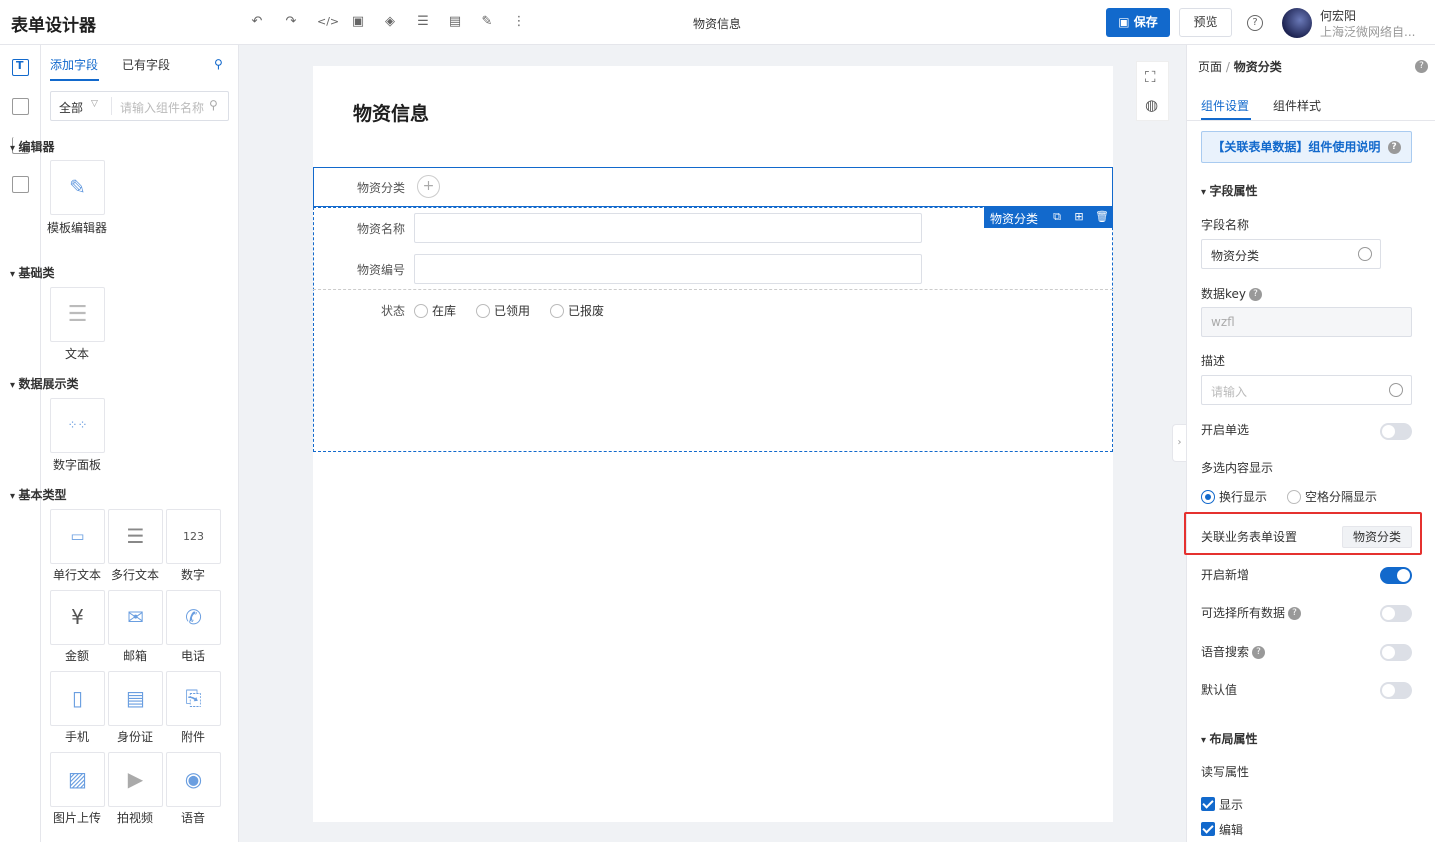 The height and width of the screenshot is (842, 1435). Describe the element at coordinates (32, 146) in the screenshot. I see `category-editor: 编辑器` at that location.